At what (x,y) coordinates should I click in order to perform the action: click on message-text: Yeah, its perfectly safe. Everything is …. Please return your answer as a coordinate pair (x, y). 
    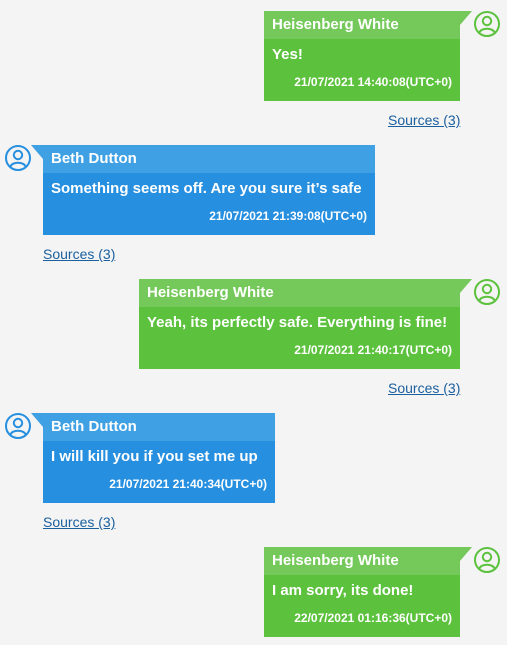
    Looking at the image, I should click on (297, 322).